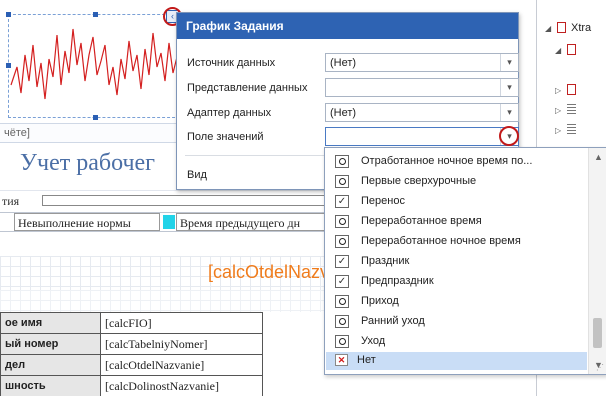  What do you see at coordinates (192, 200) in the screenshot?
I see `progress-bar-field` at bounding box center [192, 200].